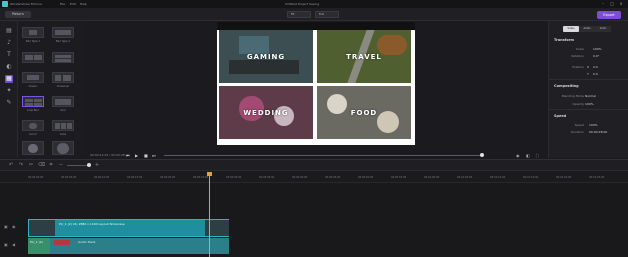 The width and height of the screenshot is (628, 257). What do you see at coordinates (87, 242) in the screenshot?
I see `audio-clip-name: Audio Track` at bounding box center [87, 242].